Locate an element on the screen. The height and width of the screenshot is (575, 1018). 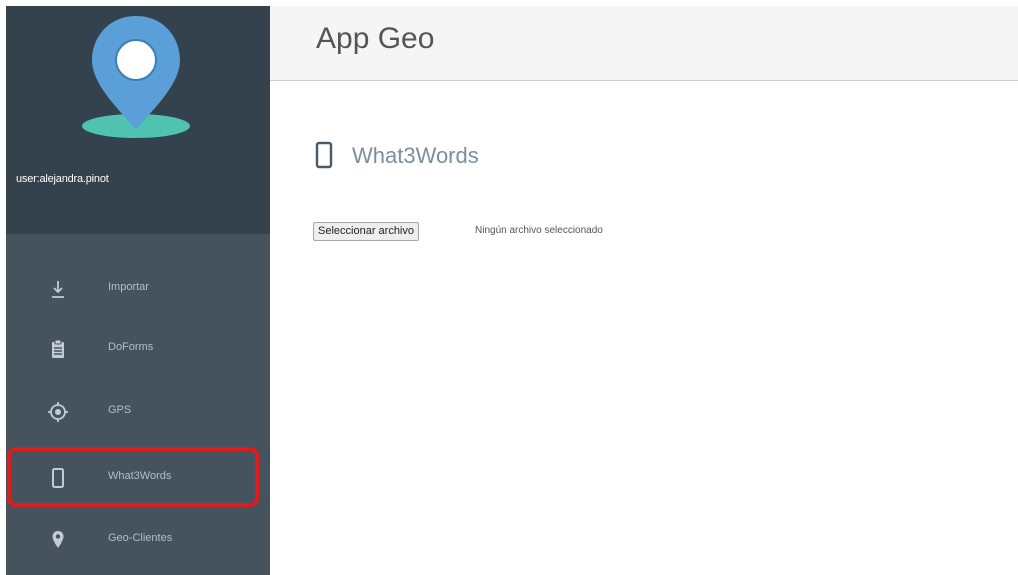
sidebar-item-geo-clientes: Geo-Clientes is located at coordinates (138, 540).